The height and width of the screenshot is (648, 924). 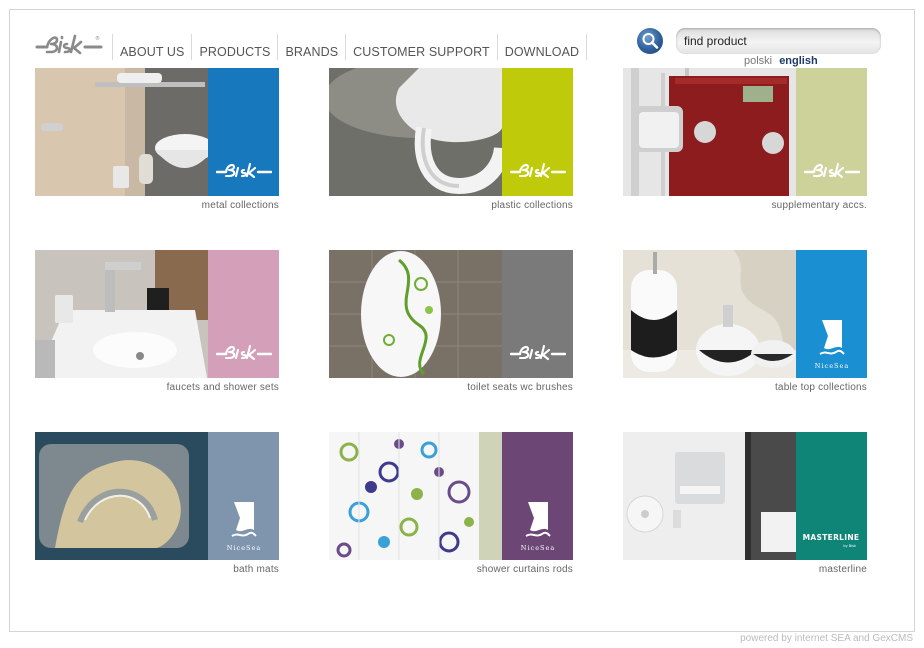 What do you see at coordinates (451, 205) in the screenshot?
I see `category-caption: plastic collections` at bounding box center [451, 205].